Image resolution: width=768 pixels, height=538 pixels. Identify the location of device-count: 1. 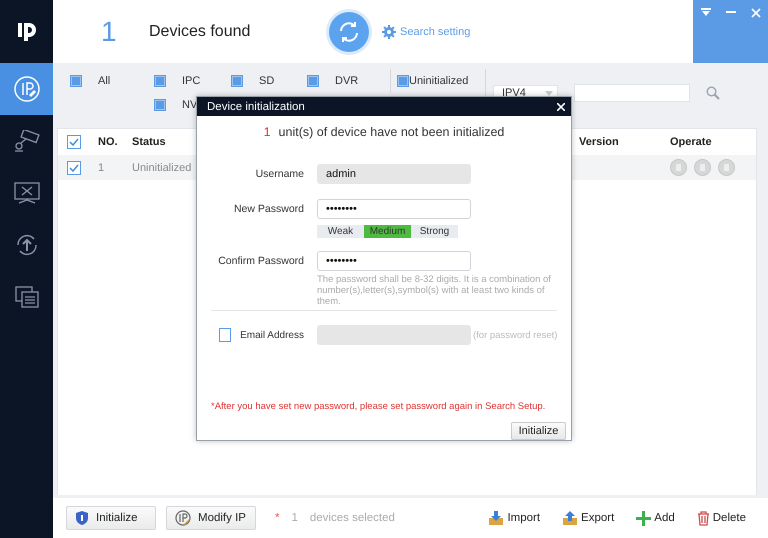
(109, 32).